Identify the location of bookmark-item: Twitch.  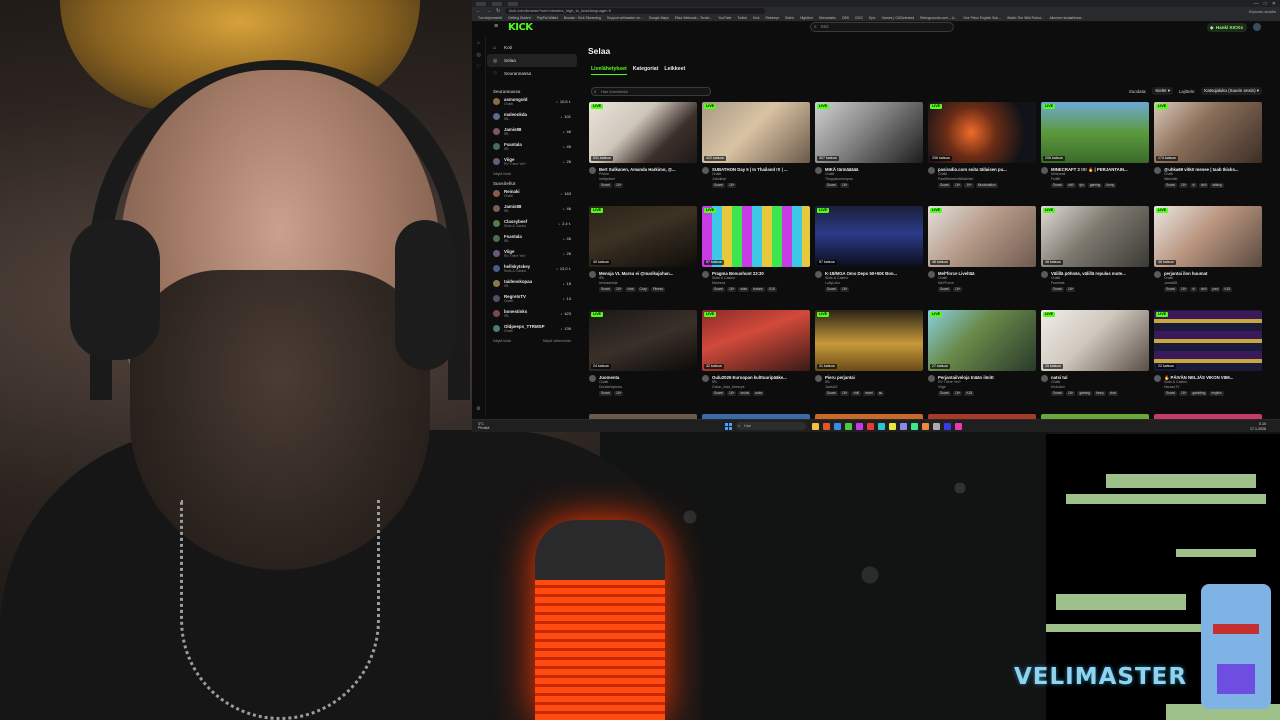
(742, 18).